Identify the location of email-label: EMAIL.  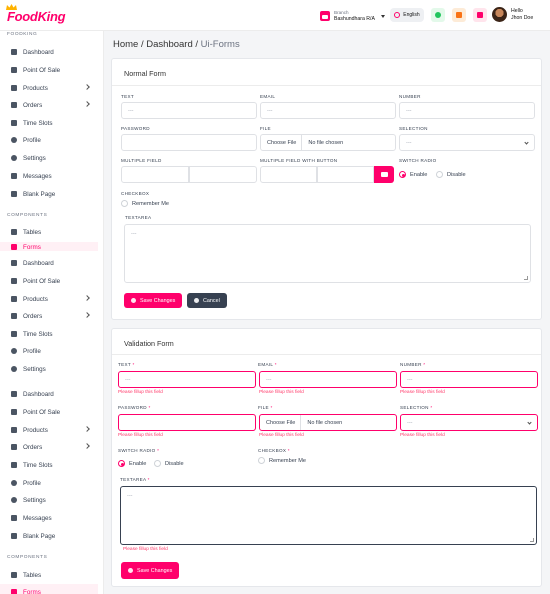
(268, 96).